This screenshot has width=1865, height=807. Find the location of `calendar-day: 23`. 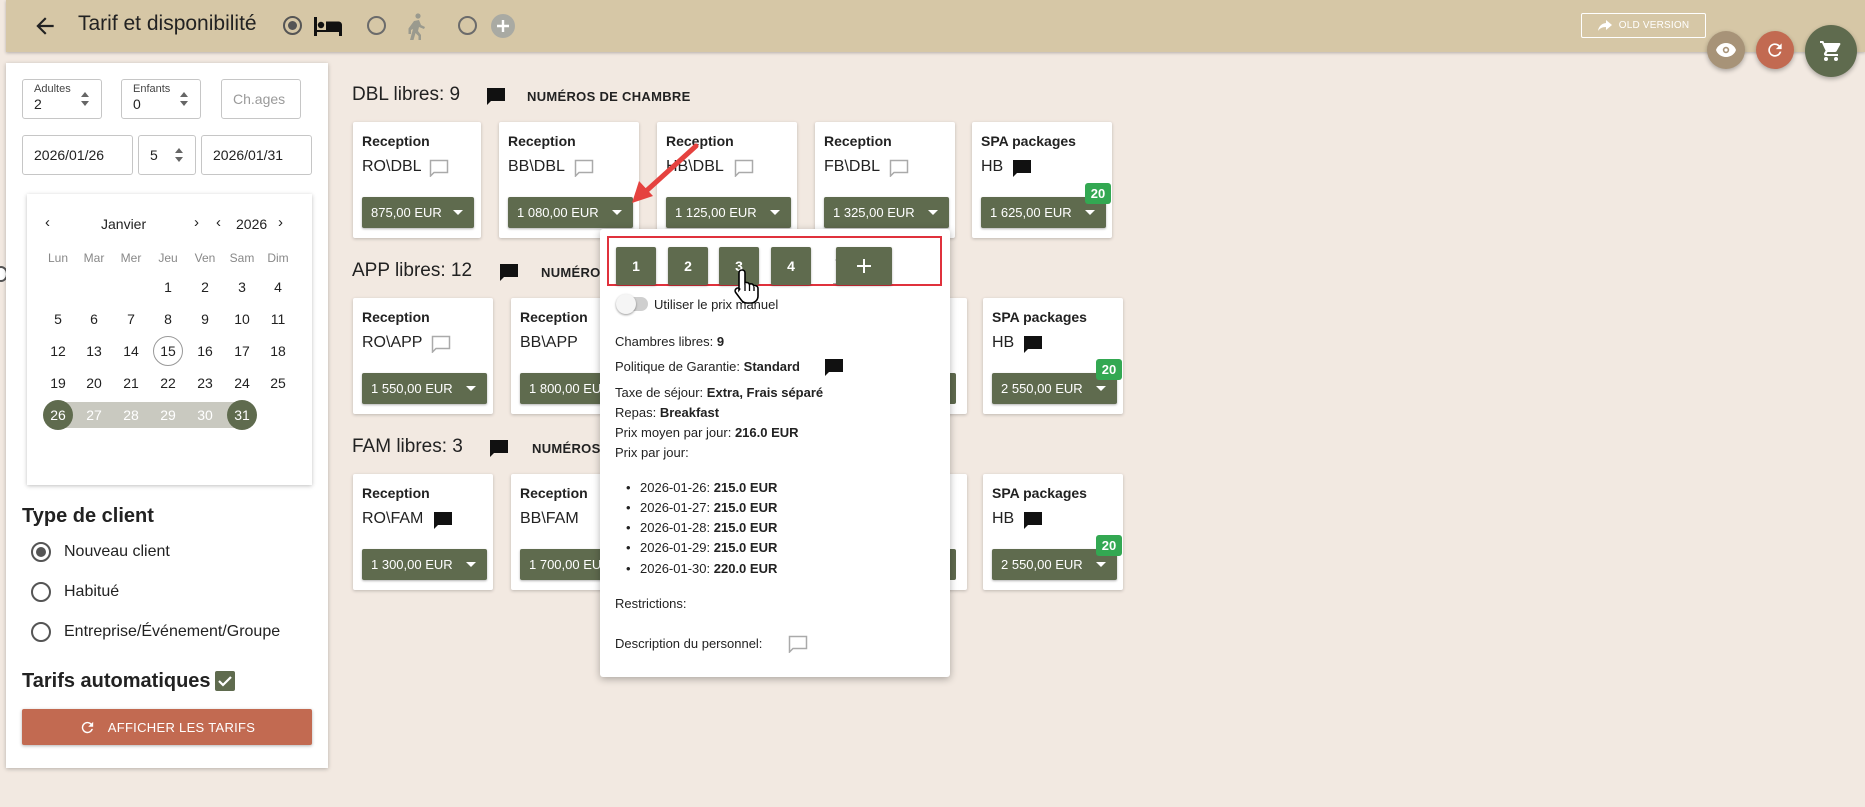

calendar-day: 23 is located at coordinates (205, 383).